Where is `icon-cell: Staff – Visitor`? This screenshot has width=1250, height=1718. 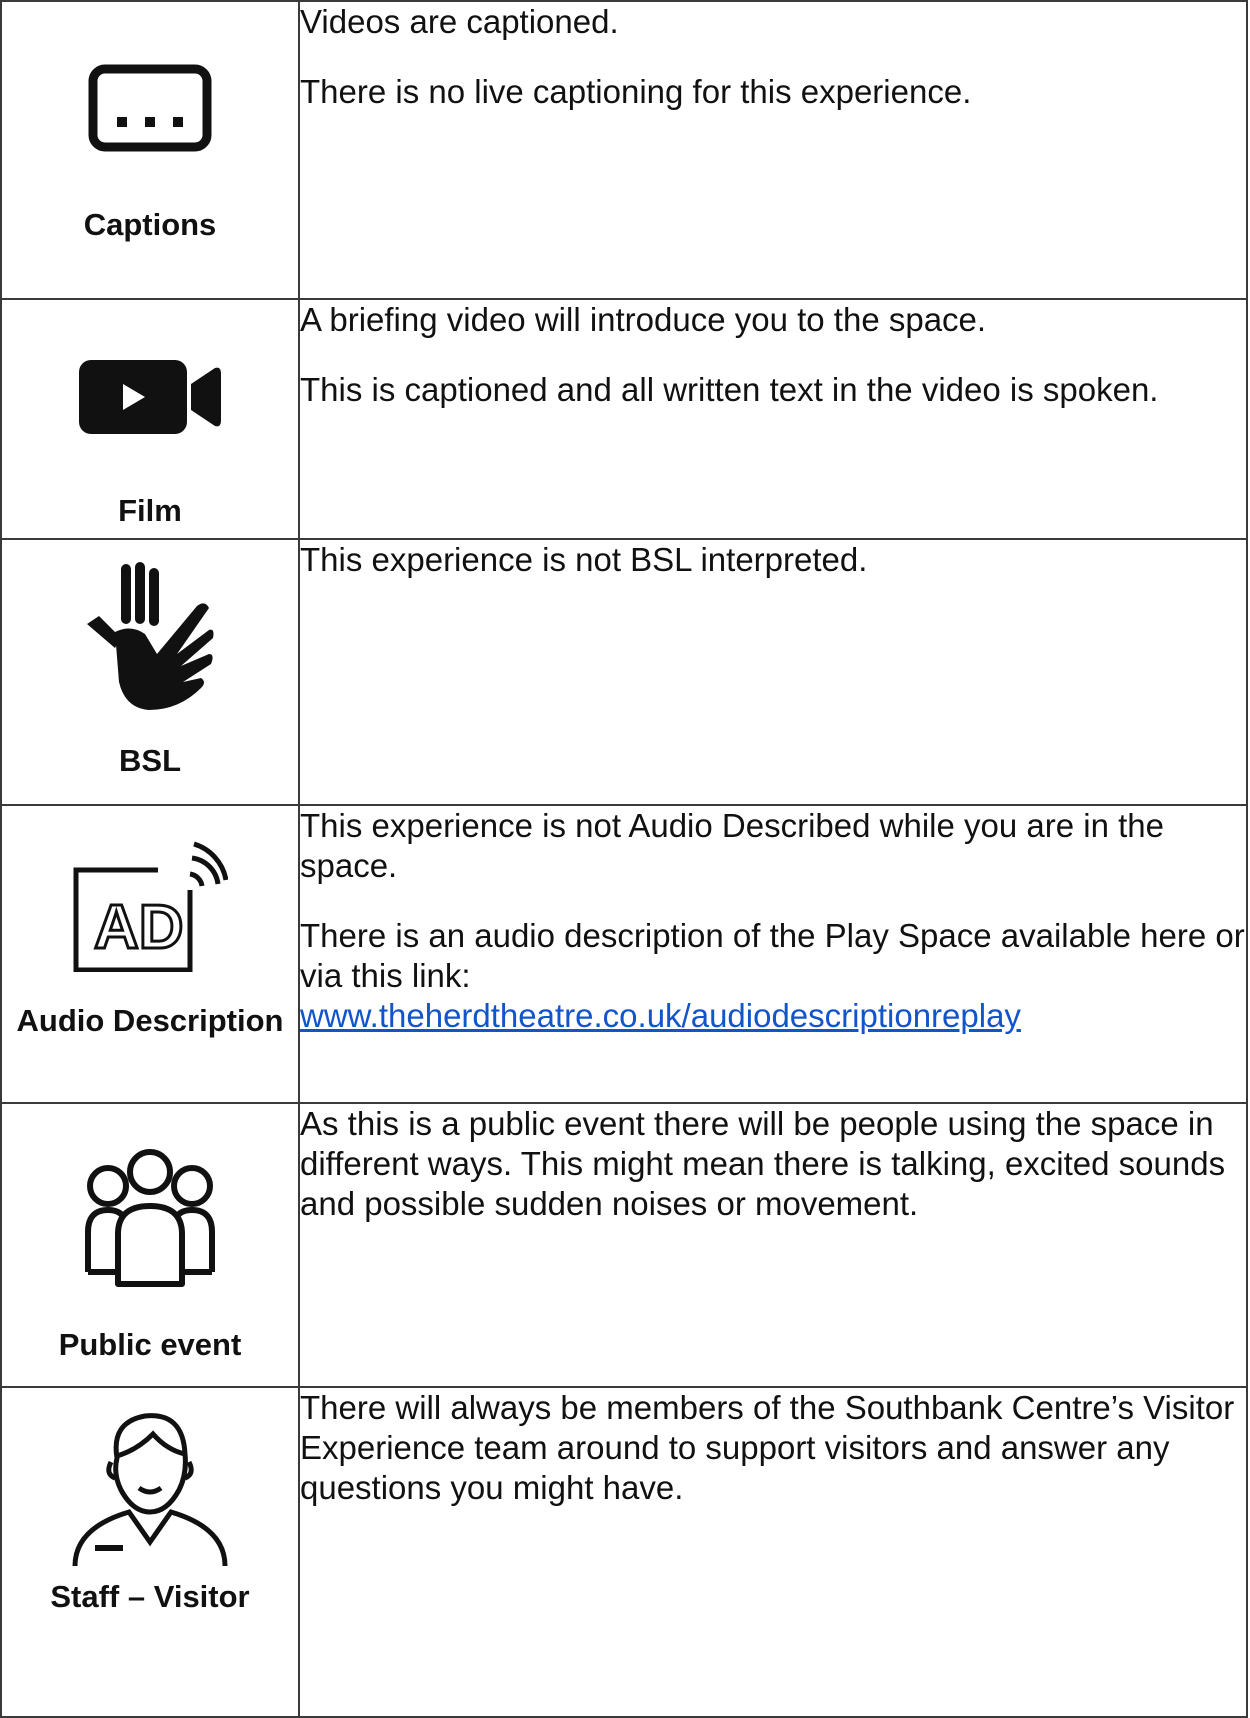
icon-cell: Staff – Visitor is located at coordinates (150, 1552).